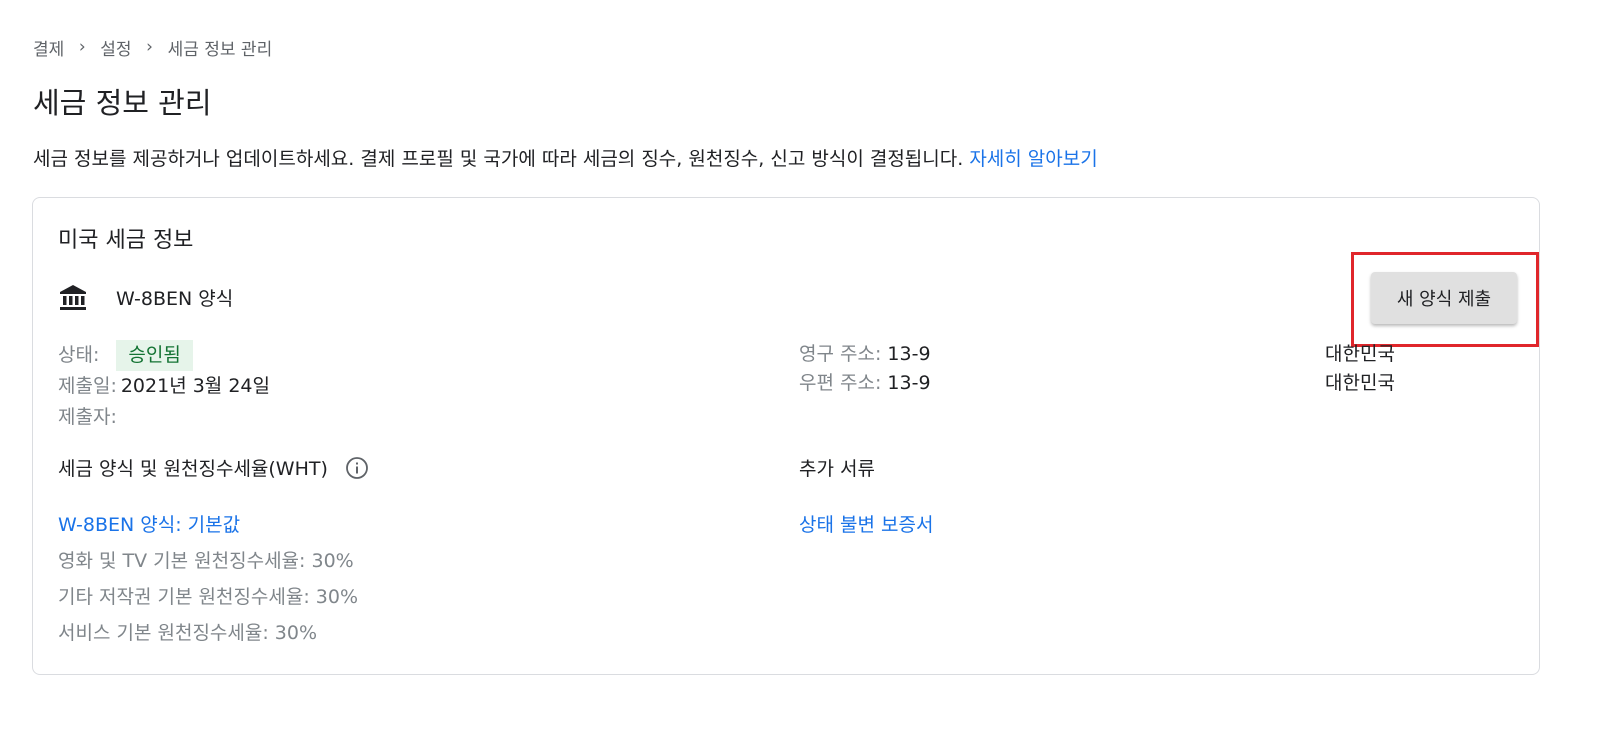 The height and width of the screenshot is (730, 1608). Describe the element at coordinates (1360, 383) in the screenshot. I see `mailing-country: 대한민국` at that location.